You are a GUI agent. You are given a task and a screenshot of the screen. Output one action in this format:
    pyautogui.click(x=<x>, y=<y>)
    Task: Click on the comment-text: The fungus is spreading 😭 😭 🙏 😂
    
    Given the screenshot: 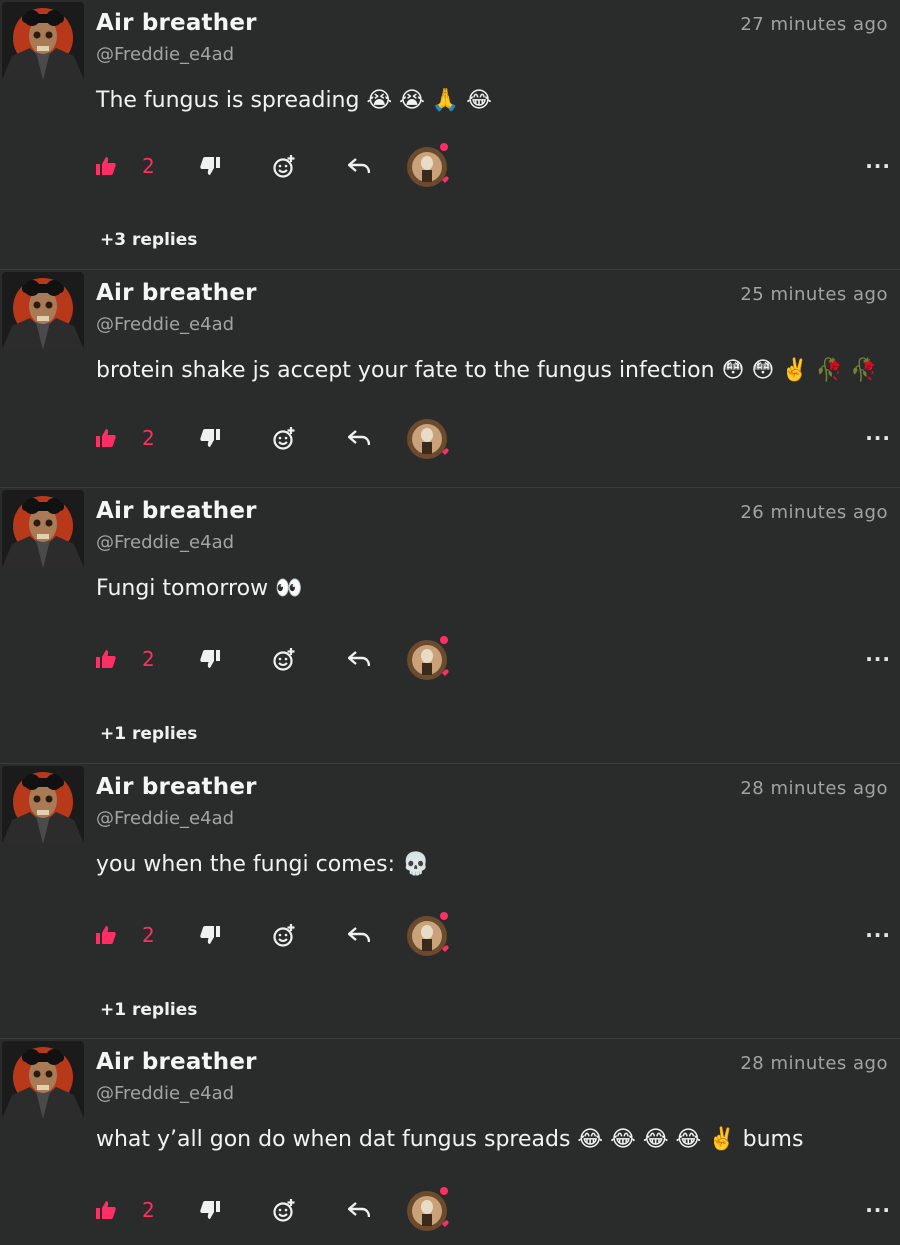 What is the action you would take?
    pyautogui.click(x=294, y=100)
    